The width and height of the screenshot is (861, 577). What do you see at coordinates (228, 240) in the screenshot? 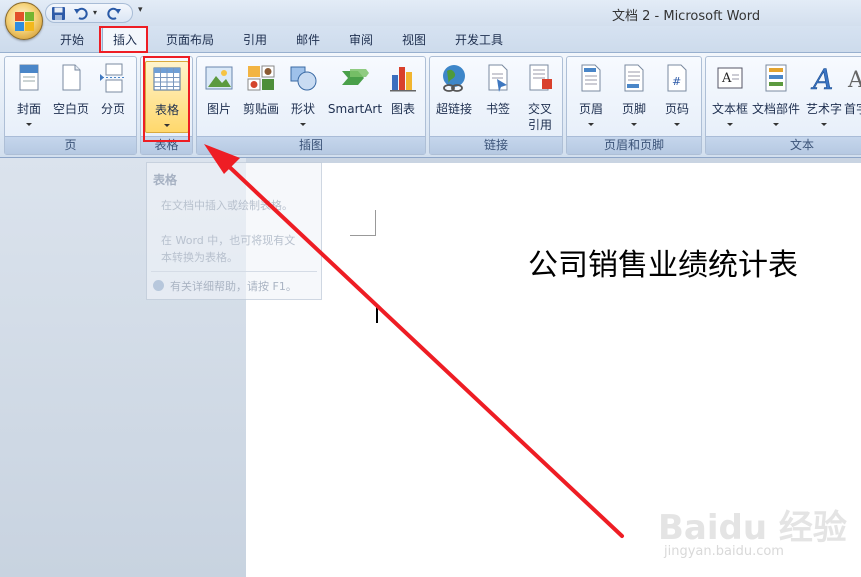
I see `tooltip-line-2: 在 Word 中，也可将现有文` at bounding box center [228, 240].